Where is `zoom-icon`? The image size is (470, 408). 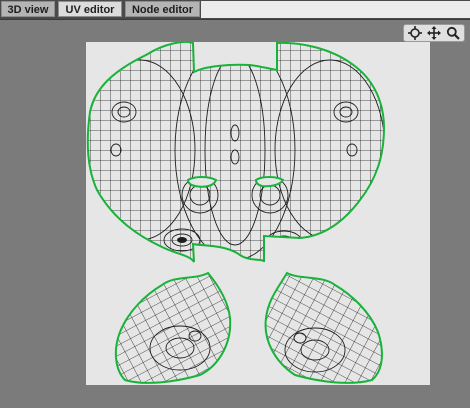
zoom-icon is located at coordinates (453, 33).